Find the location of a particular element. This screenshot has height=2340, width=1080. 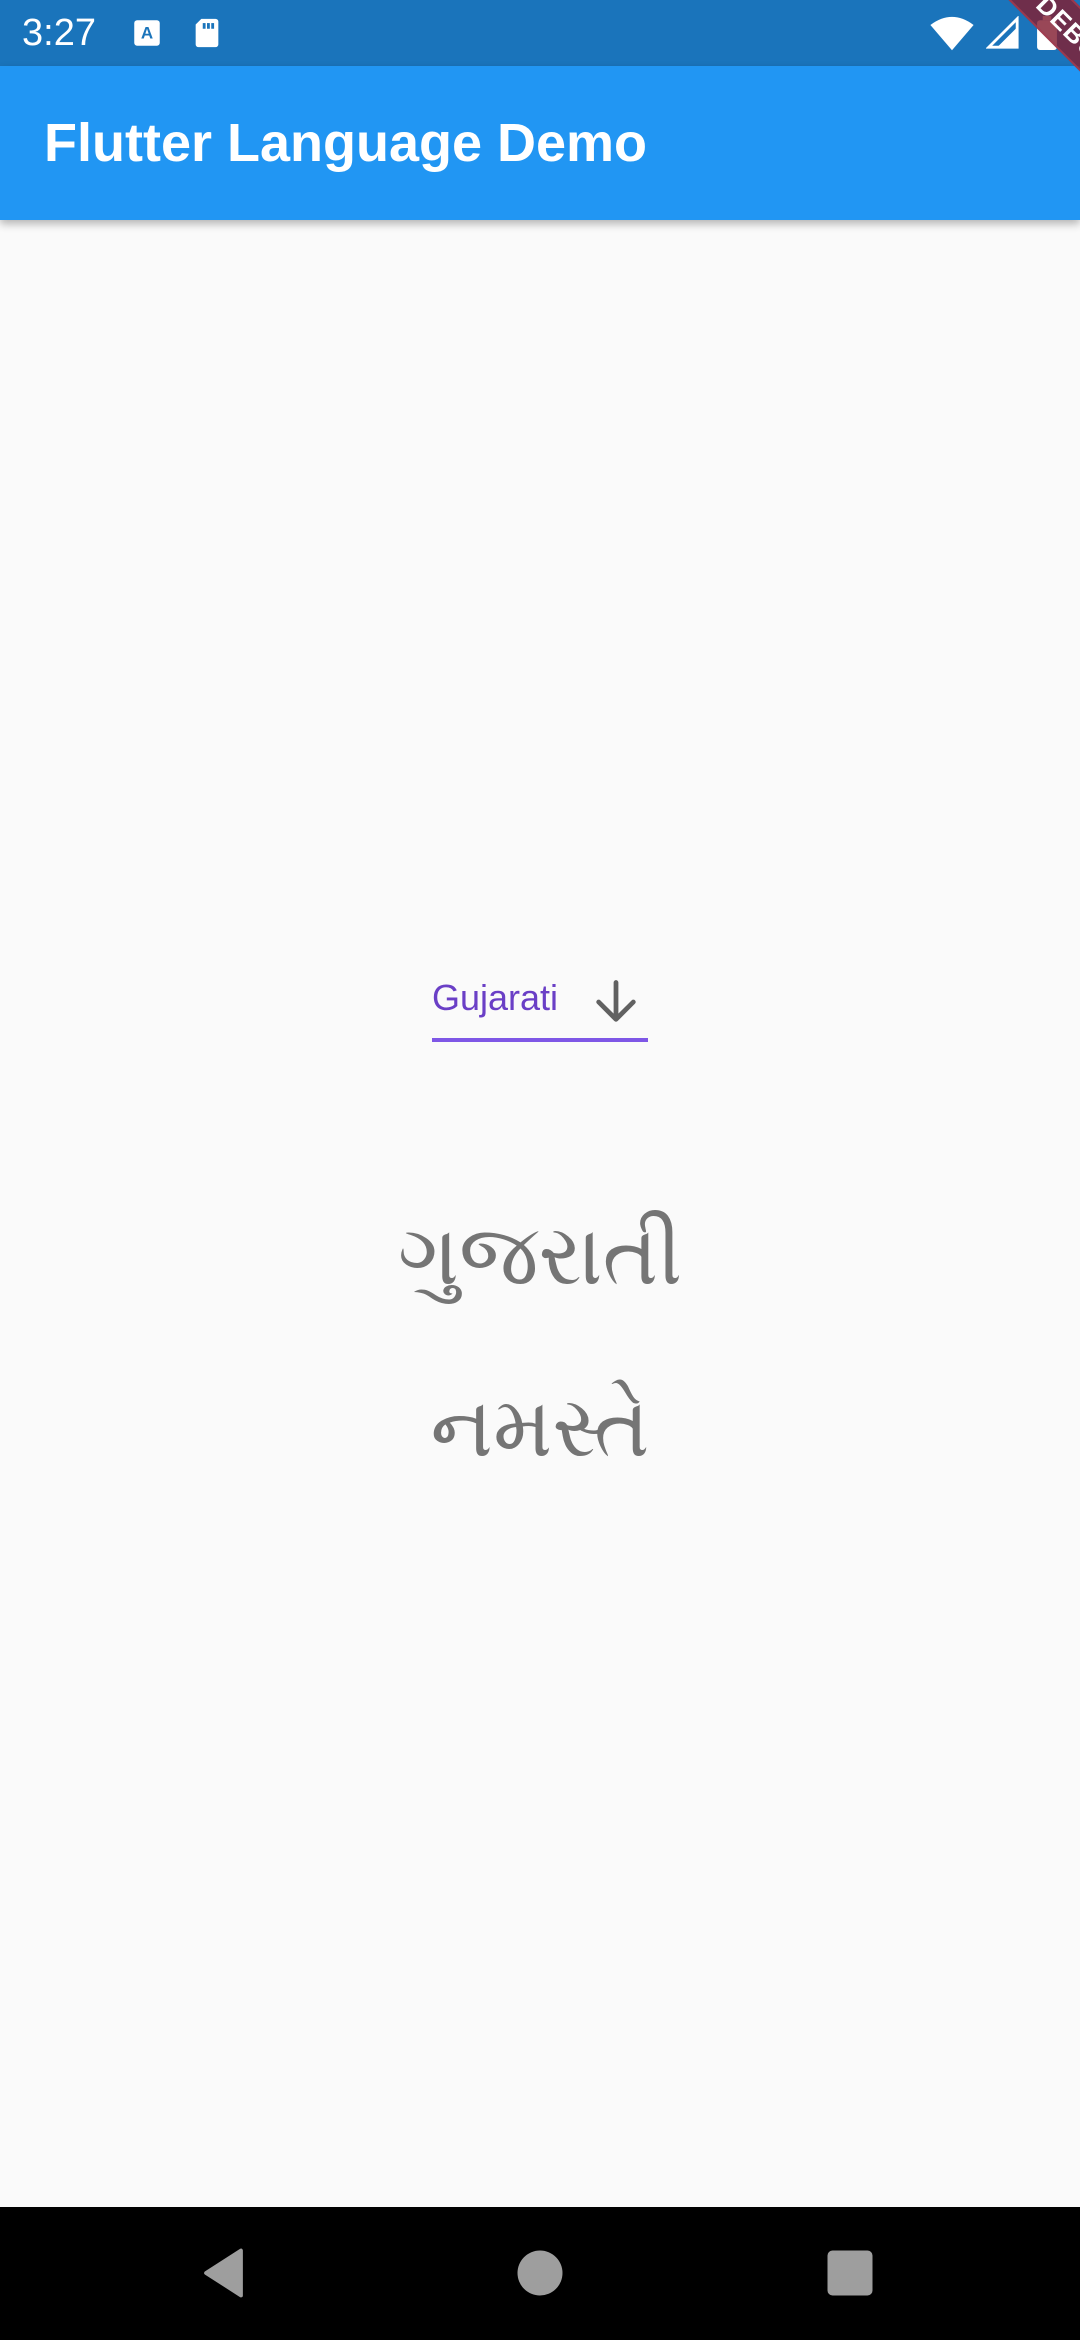

language-name-text: ગુજરાતી is located at coordinates (540, 1255).